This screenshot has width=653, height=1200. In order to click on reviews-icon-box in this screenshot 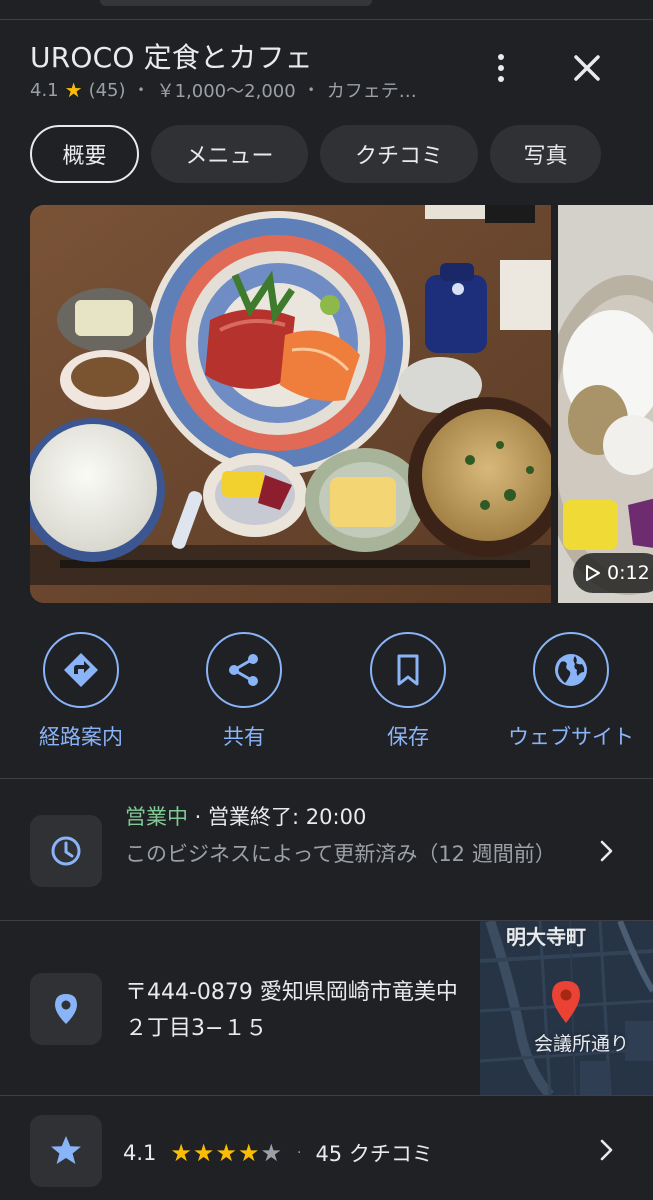, I will do `click(66, 1151)`.